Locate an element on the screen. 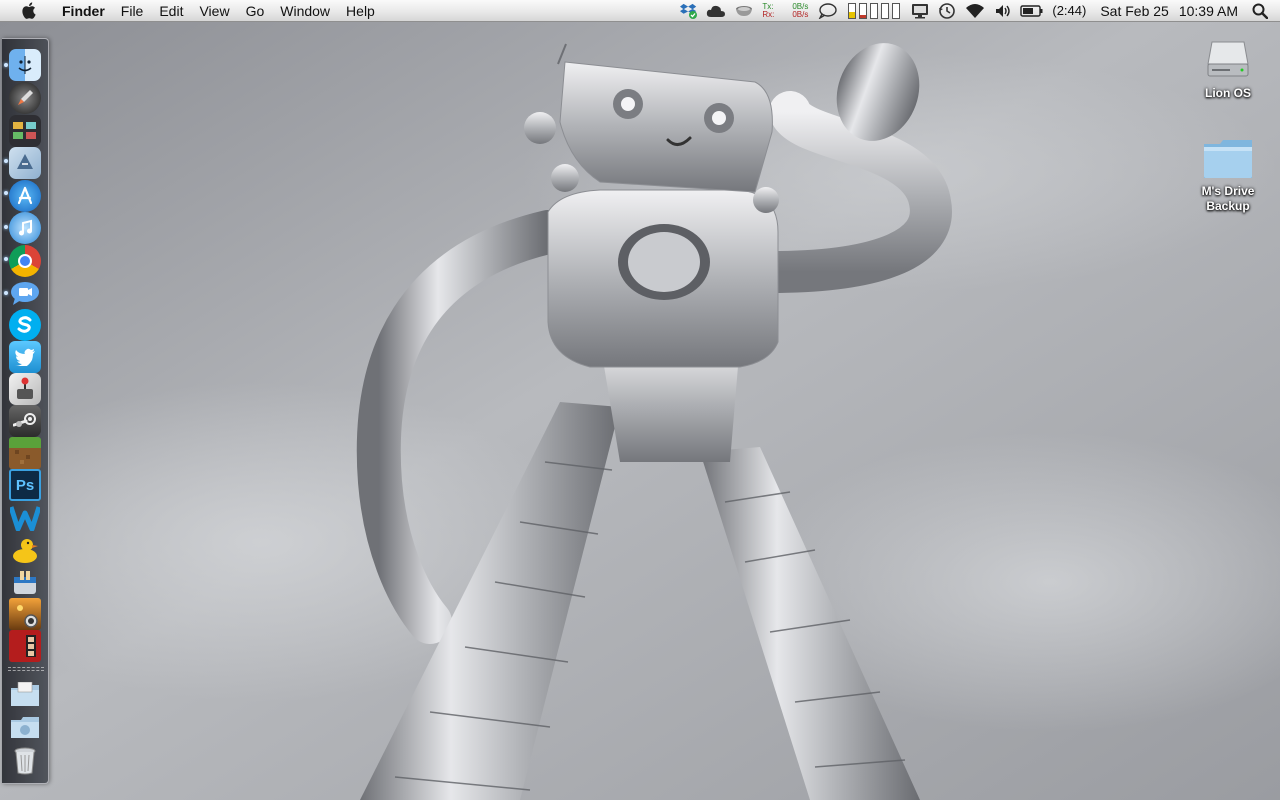 This screenshot has height=800, width=1280. toaster-icon is located at coordinates (25, 582).